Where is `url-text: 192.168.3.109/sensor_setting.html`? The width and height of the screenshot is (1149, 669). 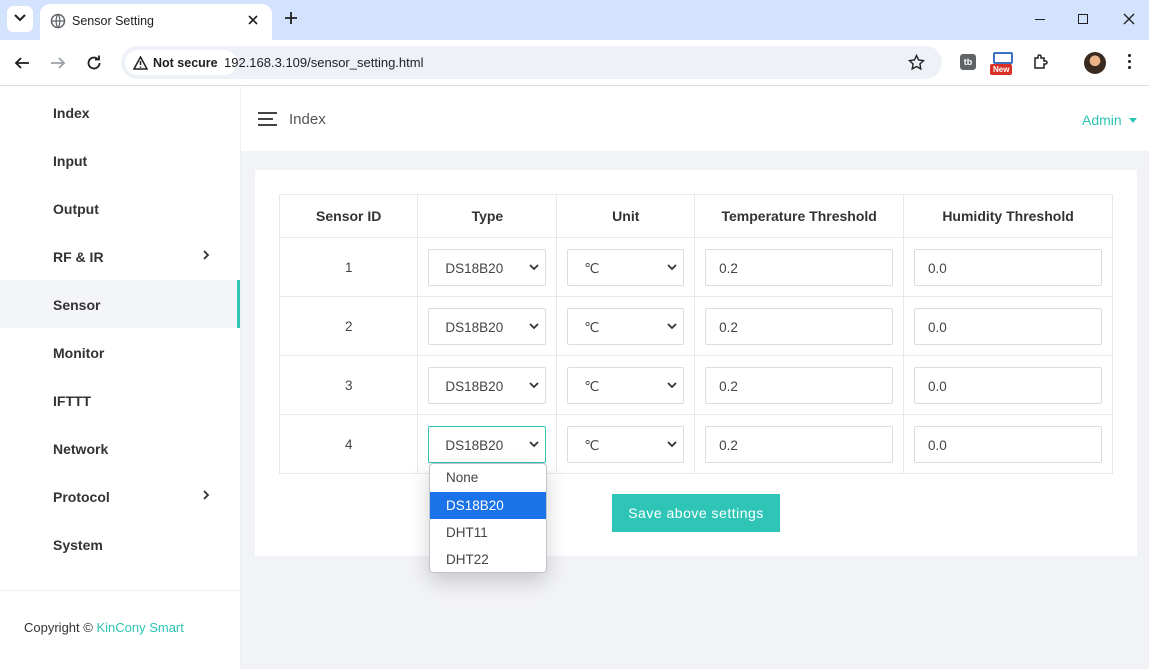
url-text: 192.168.3.109/sensor_setting.html is located at coordinates (324, 62).